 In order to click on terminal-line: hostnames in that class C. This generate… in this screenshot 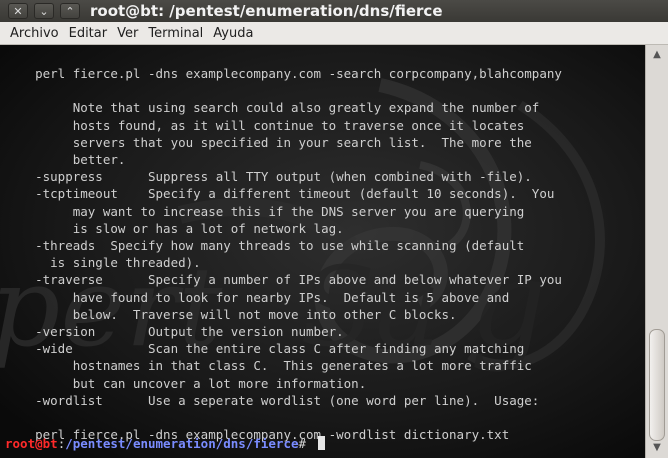, I will do `click(268, 366)`.